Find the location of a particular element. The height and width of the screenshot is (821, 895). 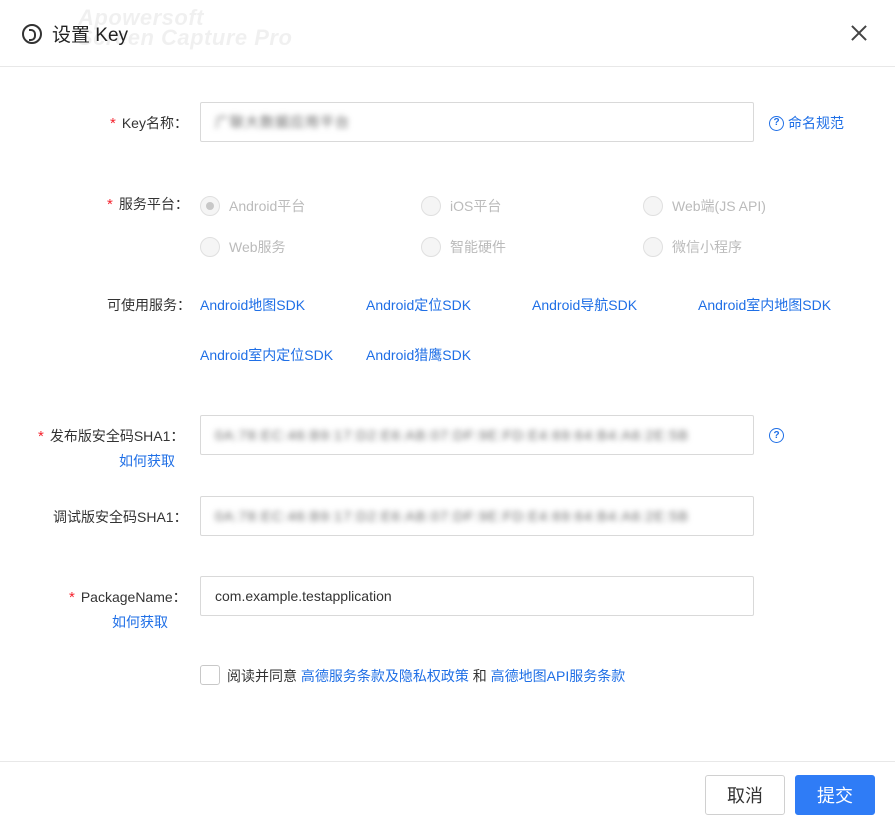

package-name-value: com.example.testapplication is located at coordinates (303, 596).